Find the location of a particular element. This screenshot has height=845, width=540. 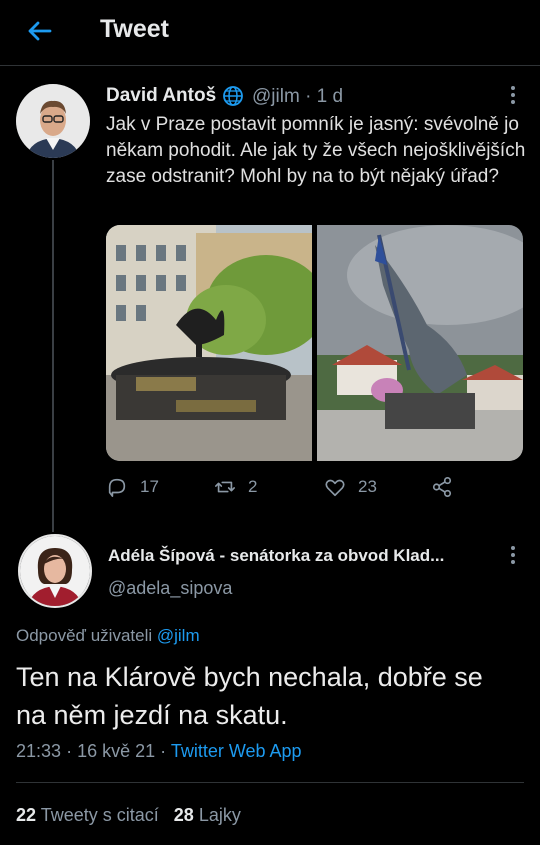

author-handle: @jilm · 1 d is located at coordinates (297, 97).